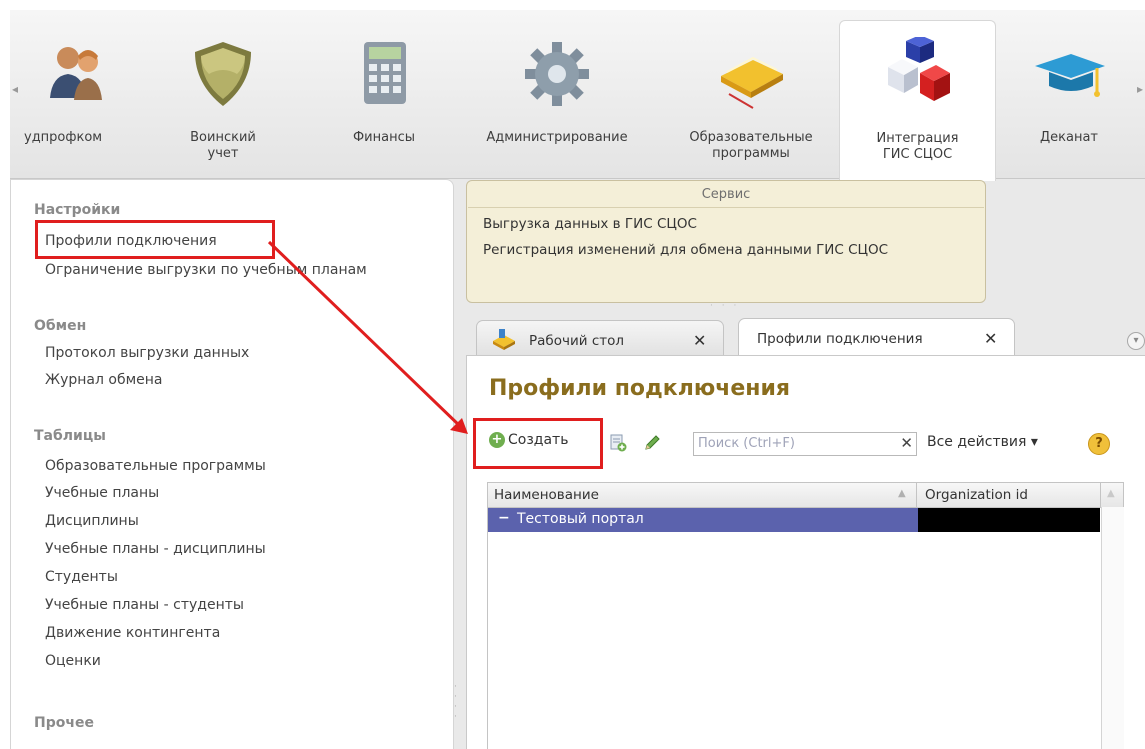  What do you see at coordinates (132, 633) in the screenshot?
I see `nav-link-contingent-movement: Движение контингента` at bounding box center [132, 633].